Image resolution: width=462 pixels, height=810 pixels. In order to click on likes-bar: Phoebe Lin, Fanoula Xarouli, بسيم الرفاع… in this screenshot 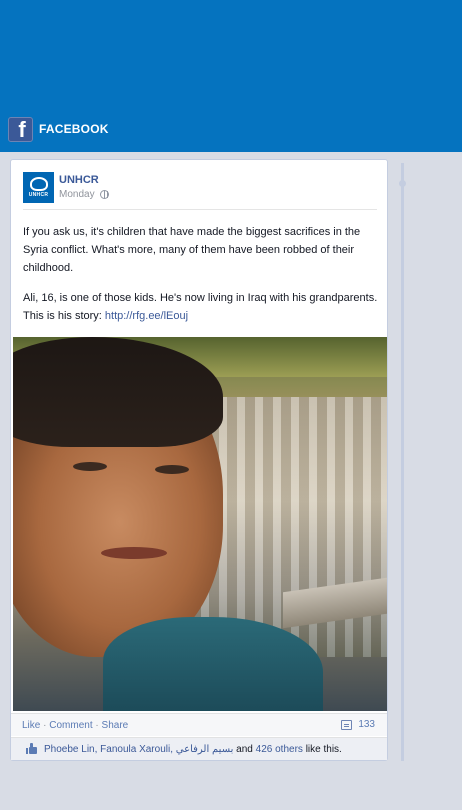, I will do `click(199, 748)`.